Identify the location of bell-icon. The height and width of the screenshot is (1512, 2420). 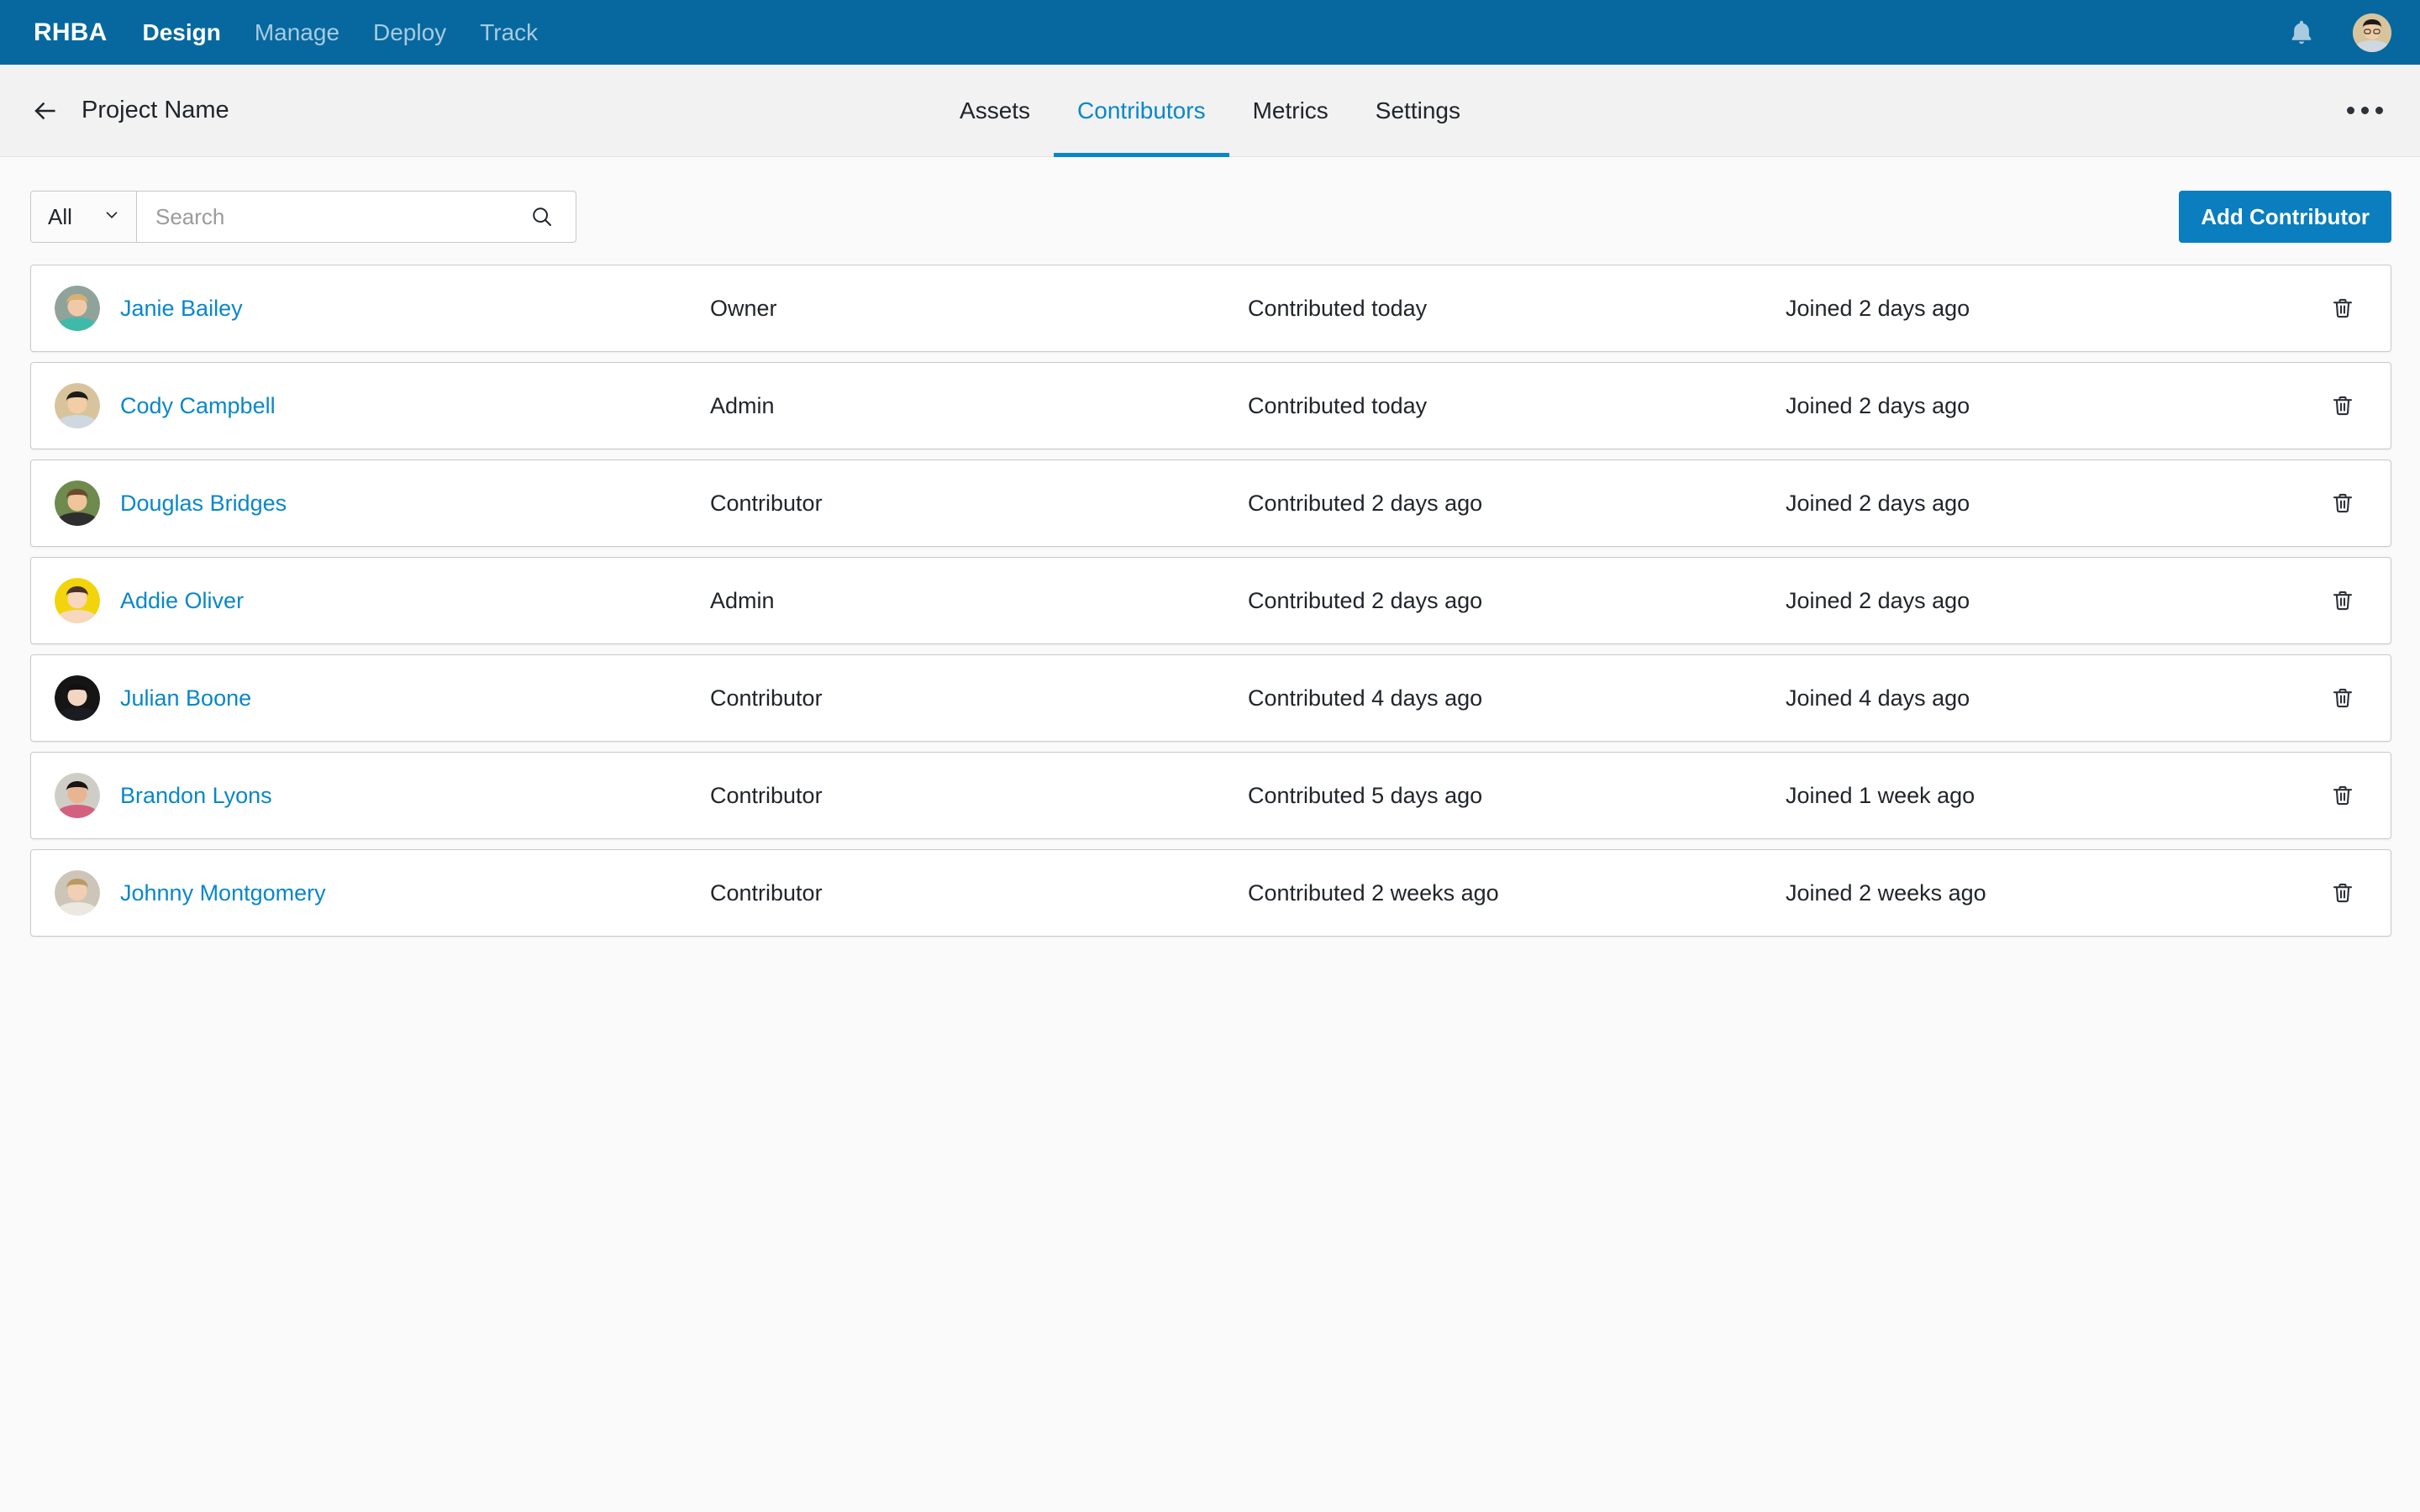
(2301, 33).